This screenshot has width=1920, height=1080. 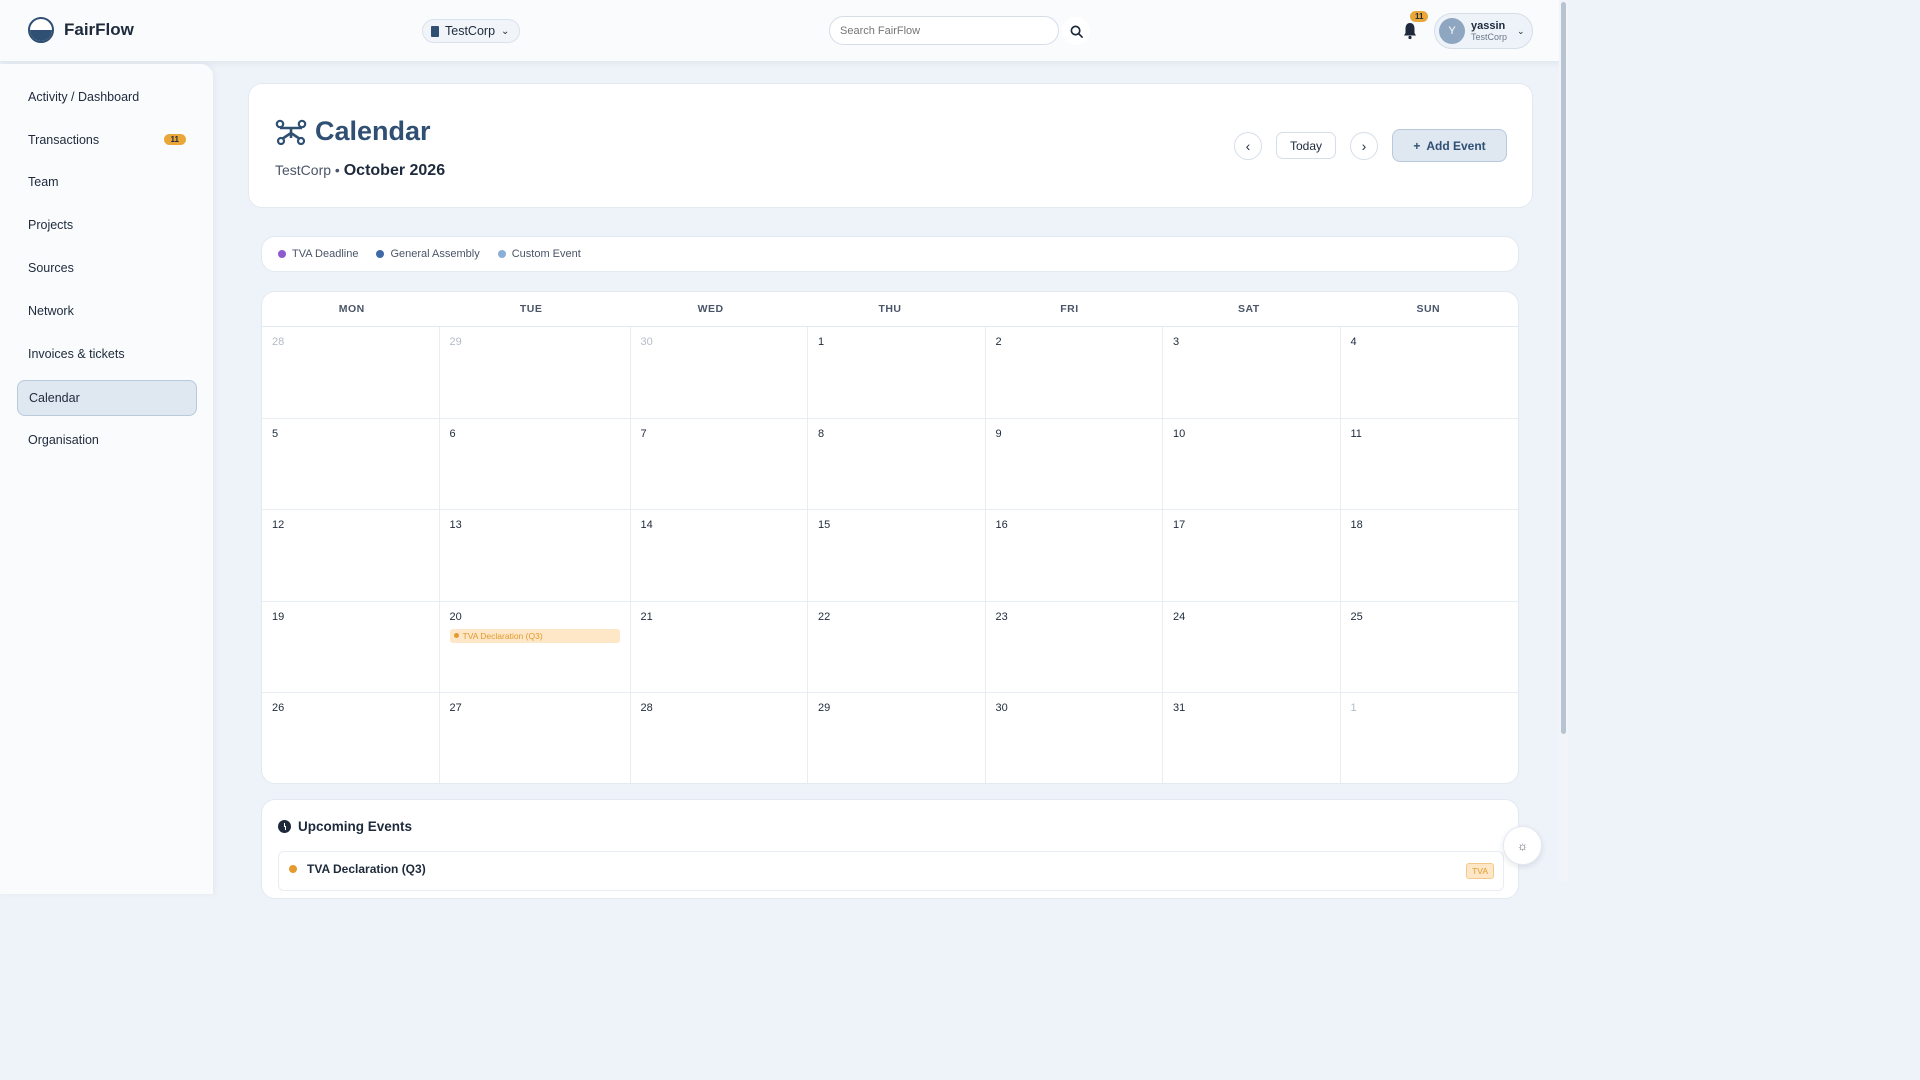 I want to click on org-switcher: TestCorp ⌄, so click(x=471, y=31).